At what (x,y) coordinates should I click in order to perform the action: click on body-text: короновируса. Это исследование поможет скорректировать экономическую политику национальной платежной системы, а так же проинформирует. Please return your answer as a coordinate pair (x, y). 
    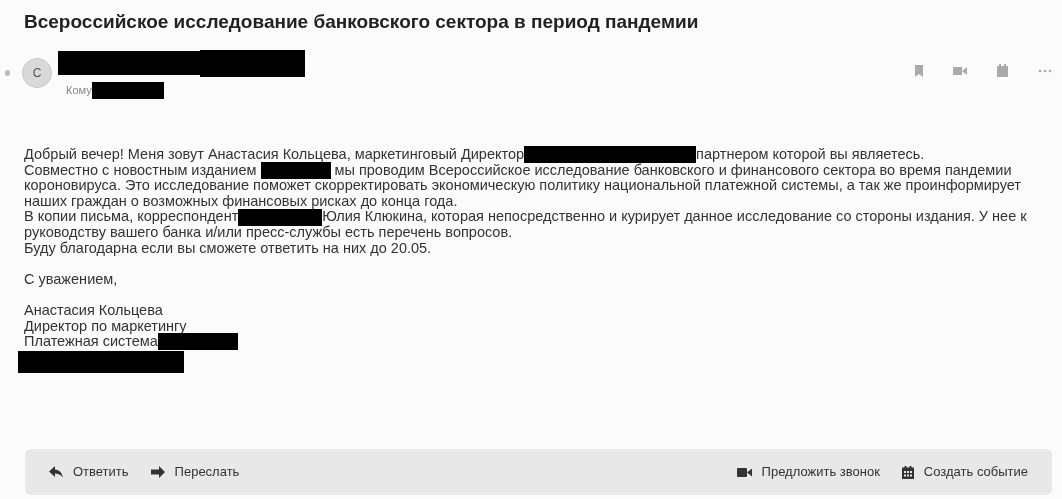
    Looking at the image, I should click on (522, 186).